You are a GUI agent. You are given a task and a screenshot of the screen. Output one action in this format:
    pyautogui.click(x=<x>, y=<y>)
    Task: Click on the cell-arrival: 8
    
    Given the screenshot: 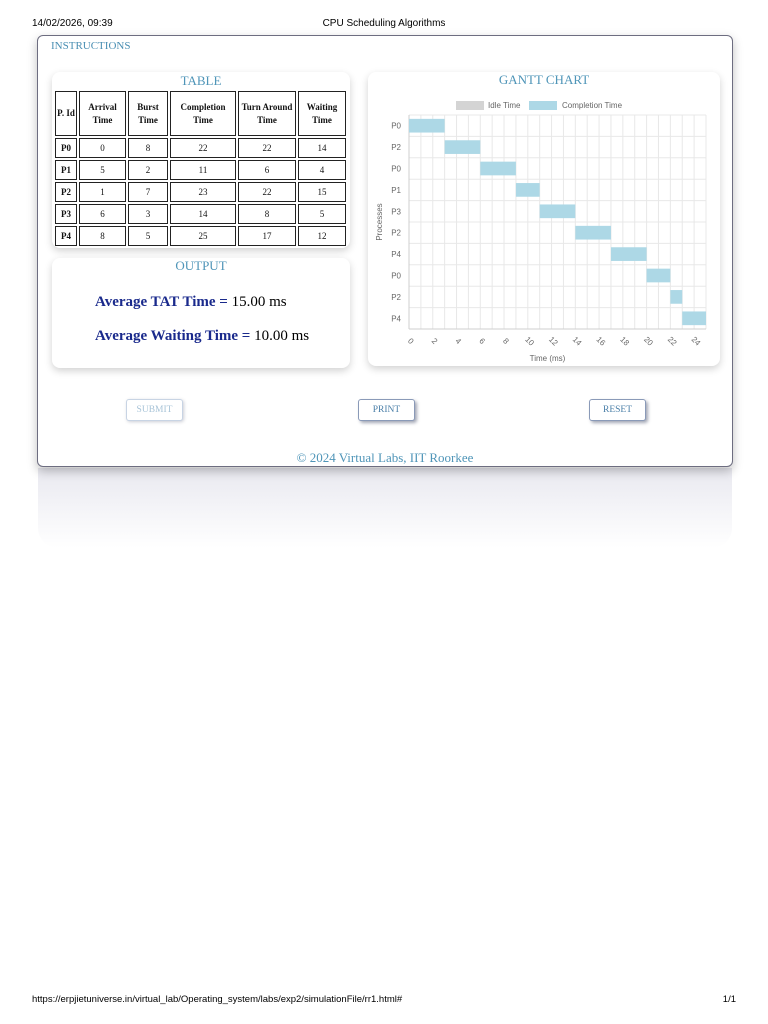 What is the action you would take?
    pyautogui.click(x=102, y=236)
    